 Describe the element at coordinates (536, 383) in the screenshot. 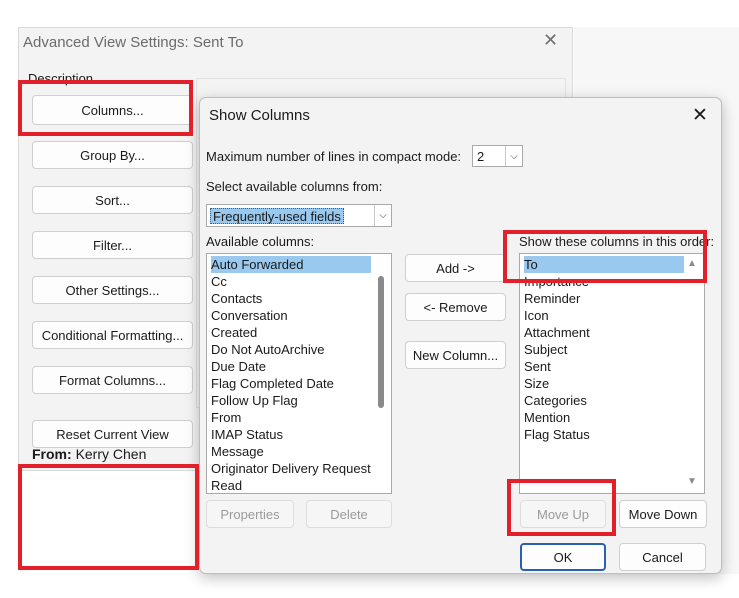

I see `list-item: Size` at that location.